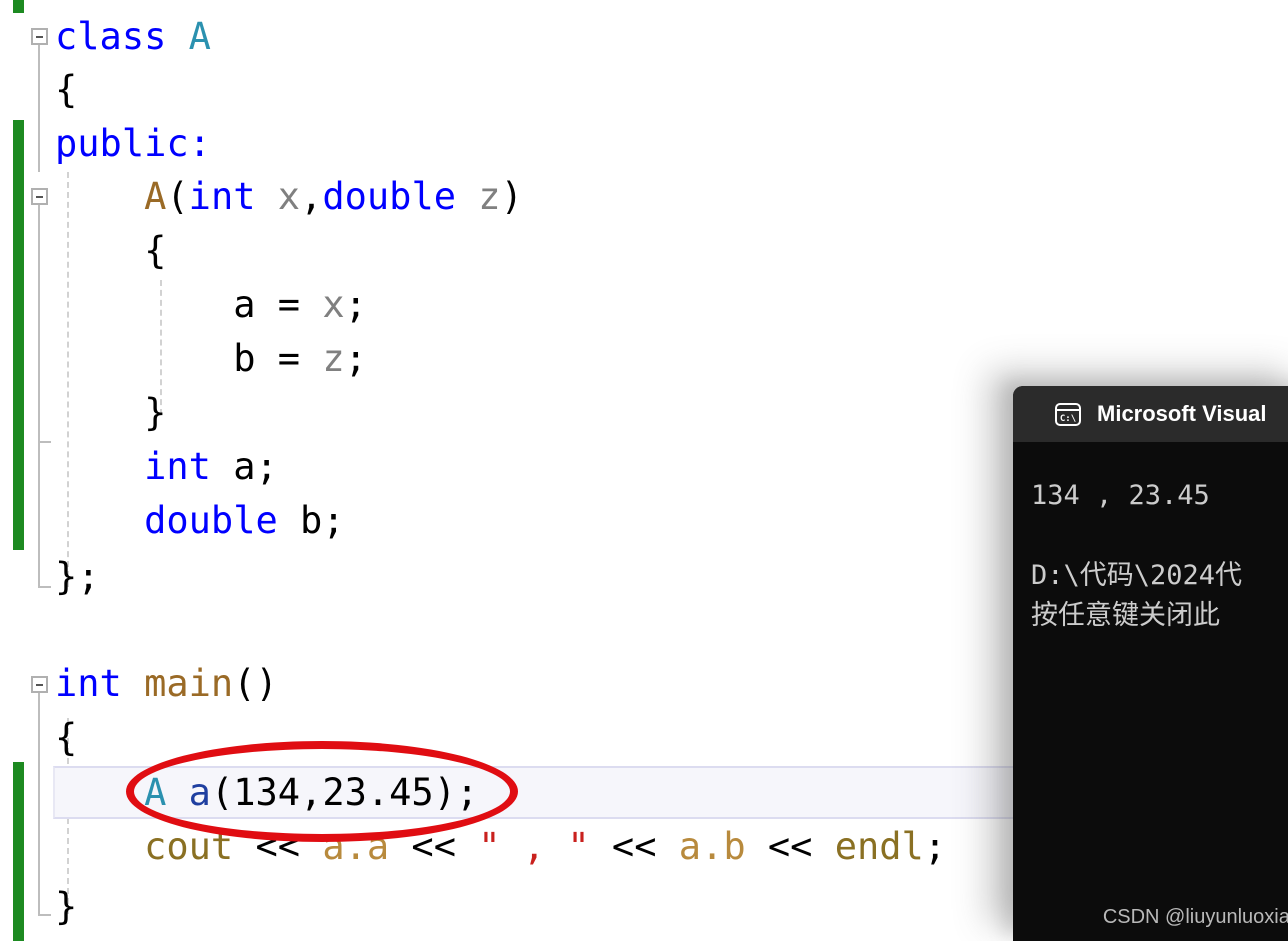  I want to click on token-param-z: z, so click(489, 196).